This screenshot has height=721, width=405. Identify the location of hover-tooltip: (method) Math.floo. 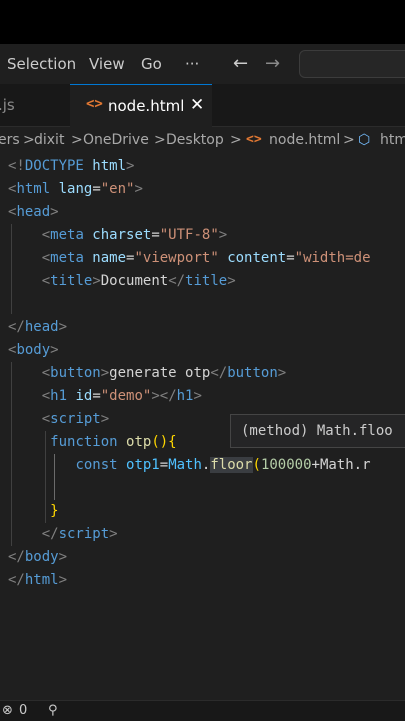
(317, 431).